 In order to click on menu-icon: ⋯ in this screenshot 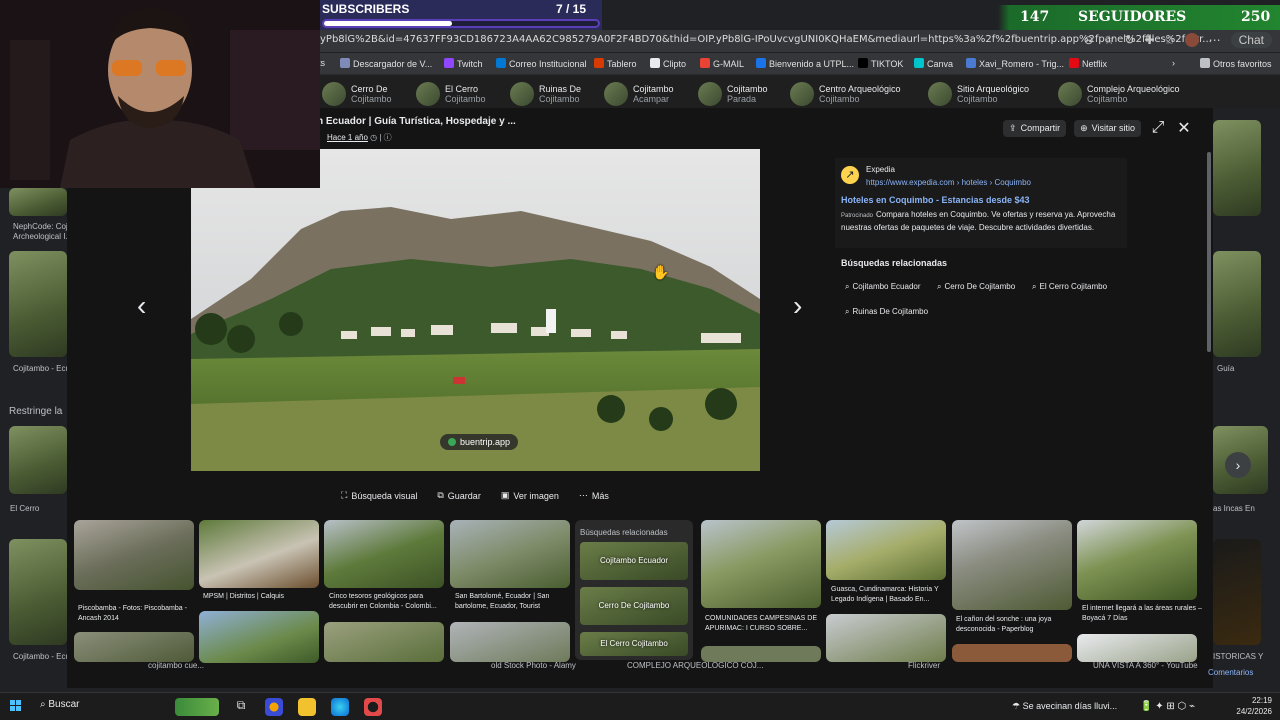, I will do `click(1215, 40)`.